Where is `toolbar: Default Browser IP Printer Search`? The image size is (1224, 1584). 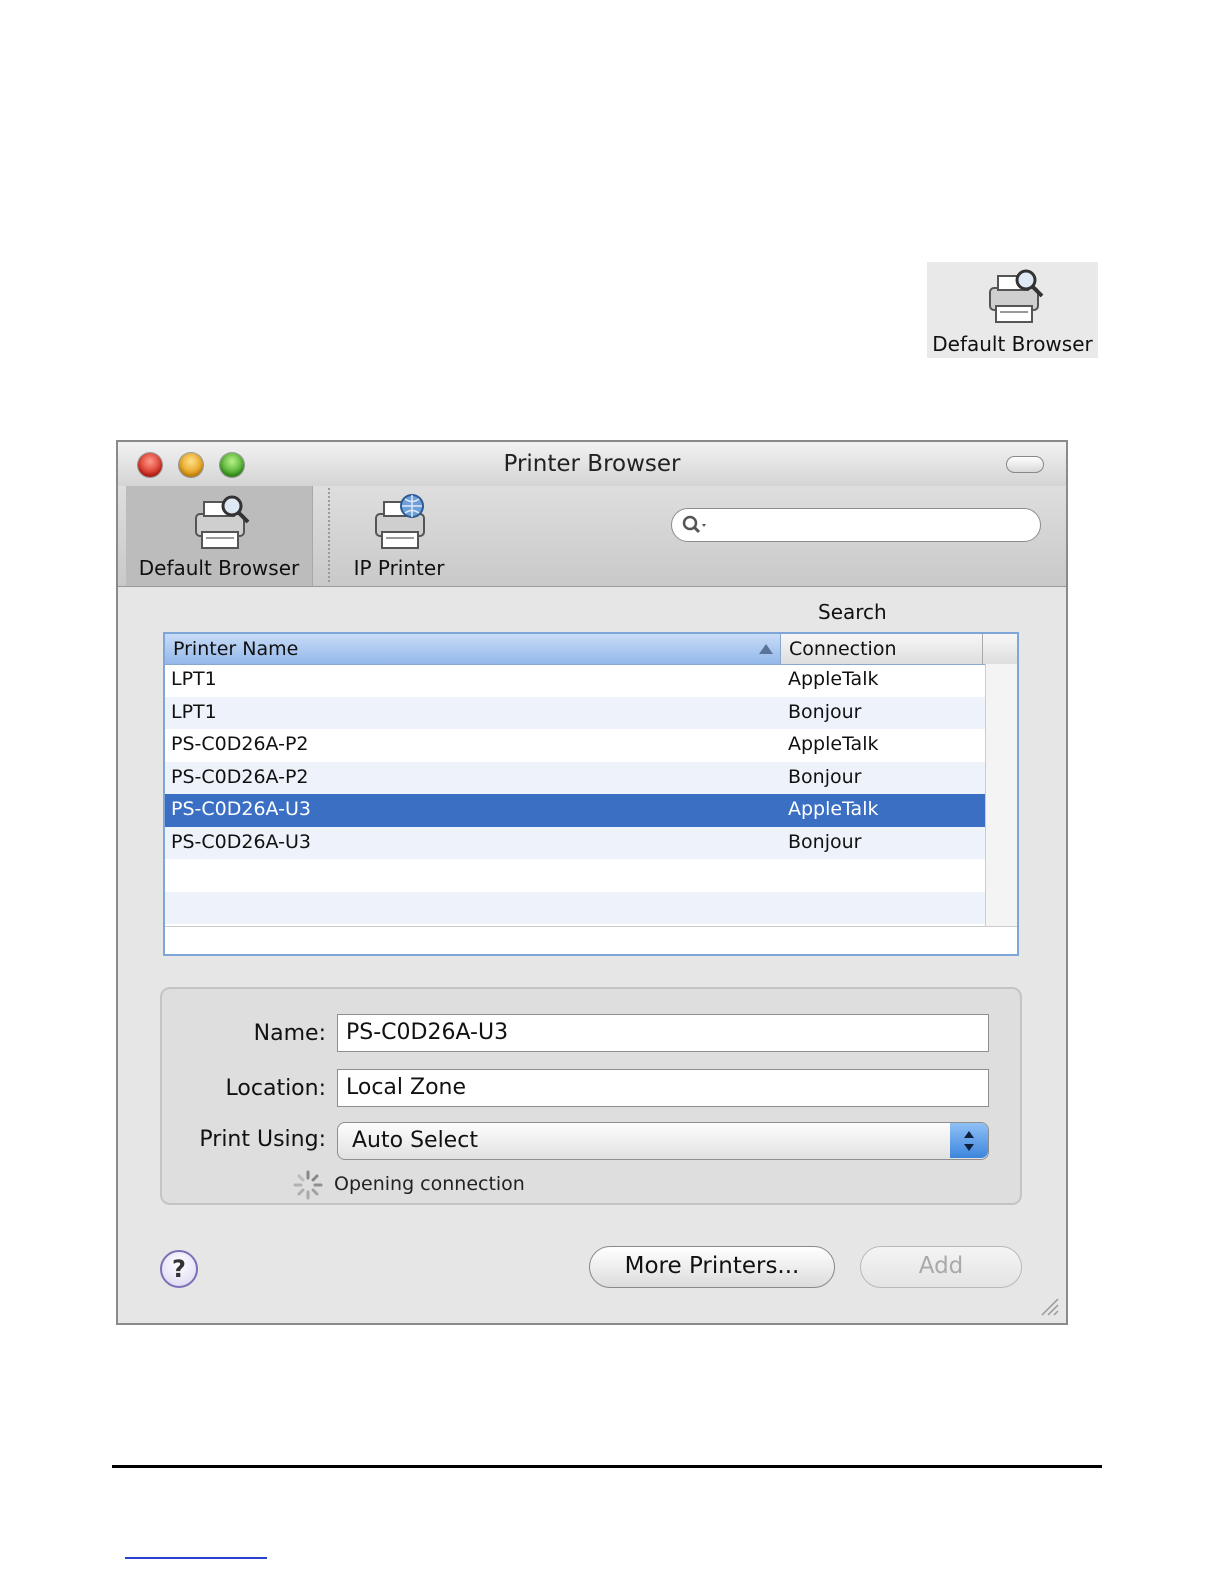 toolbar: Default Browser IP Printer Search is located at coordinates (592, 555).